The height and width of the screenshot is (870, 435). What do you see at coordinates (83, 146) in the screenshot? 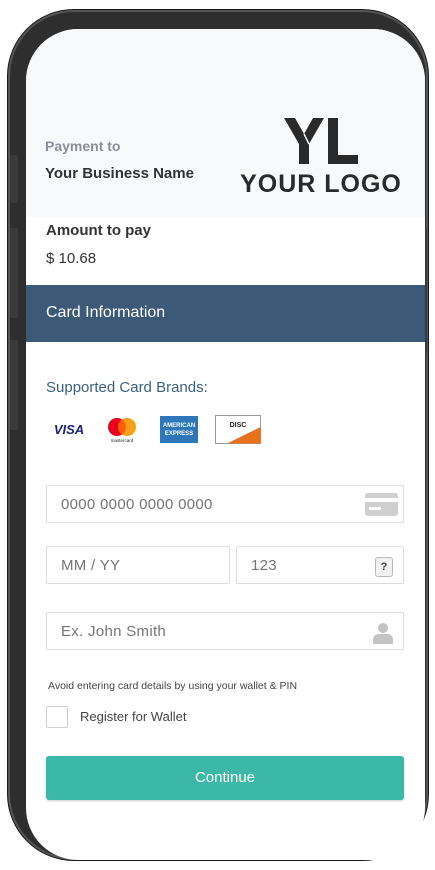
I see `payment-to-label: Payment to` at bounding box center [83, 146].